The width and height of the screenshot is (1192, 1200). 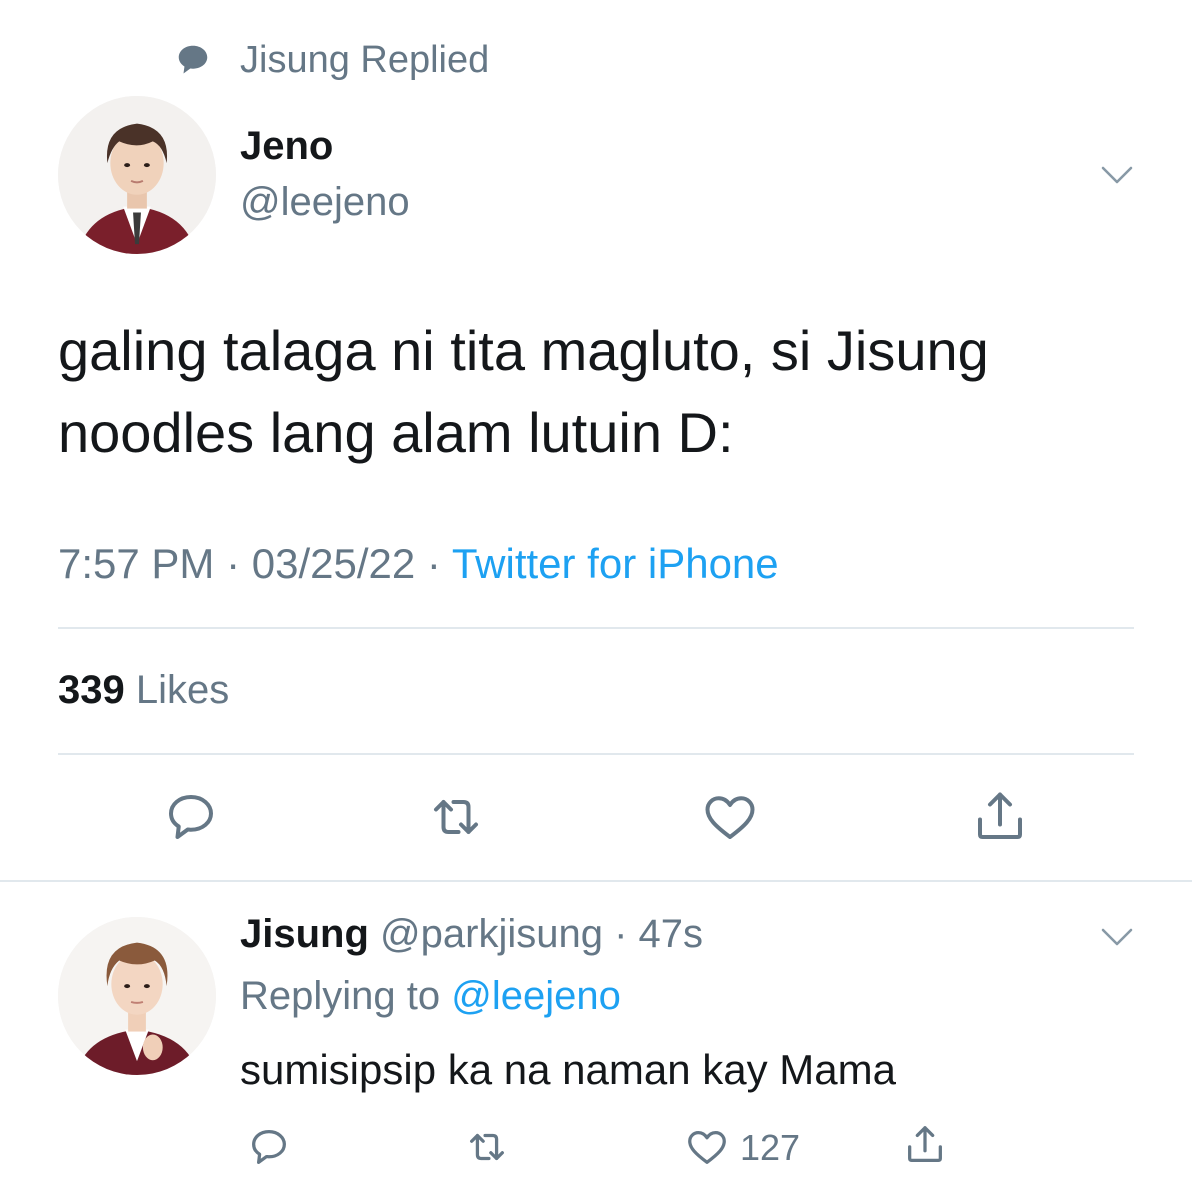 I want to click on tweet-source-link: Twitter for iPhone, so click(x=615, y=563).